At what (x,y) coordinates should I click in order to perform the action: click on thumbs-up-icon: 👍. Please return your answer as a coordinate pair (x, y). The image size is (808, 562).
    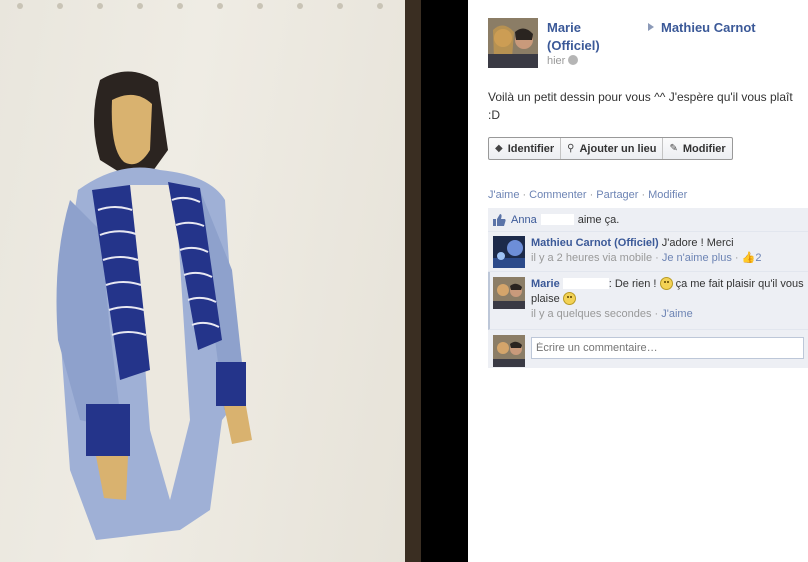
    Looking at the image, I should click on (749, 258).